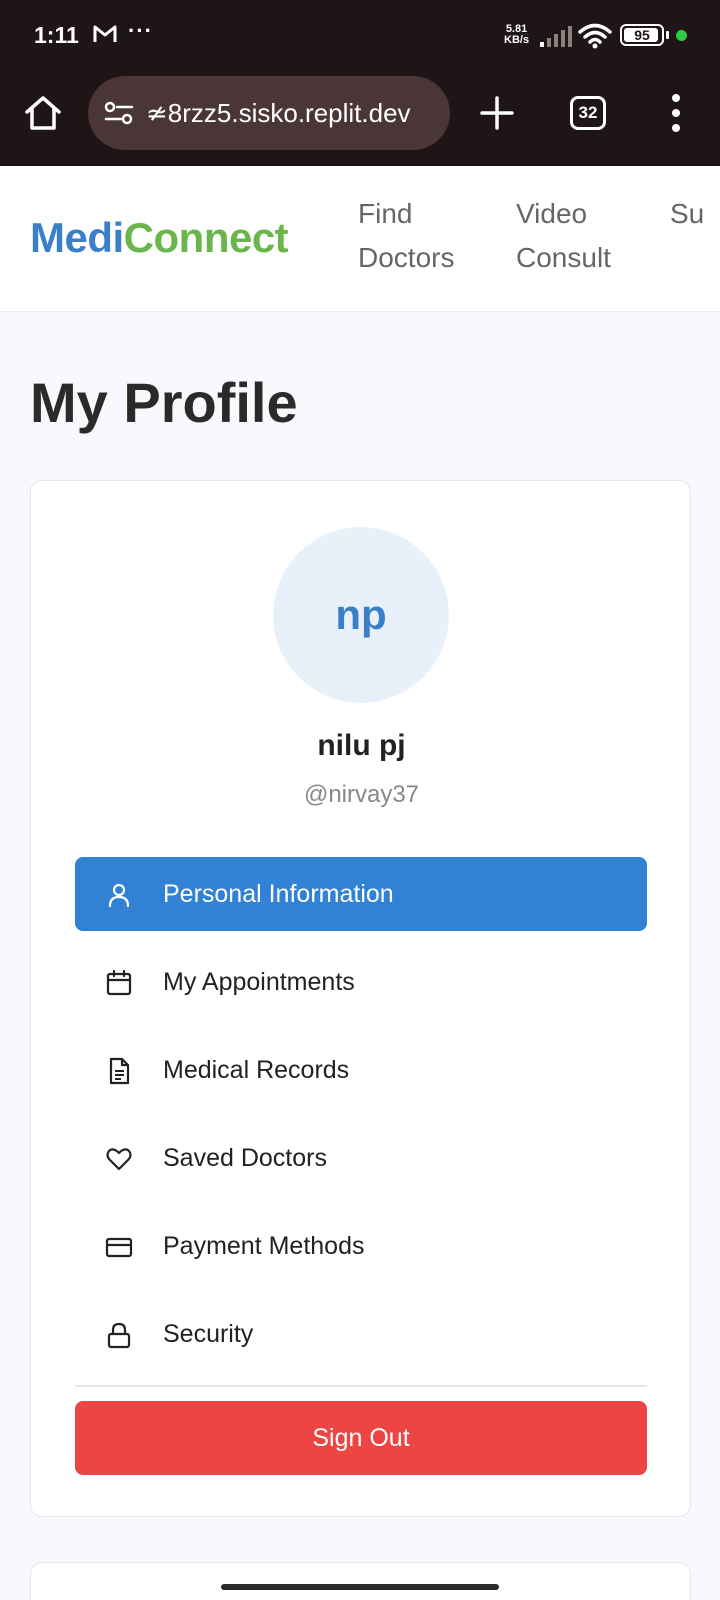 This screenshot has width=720, height=1600. I want to click on calendar-icon, so click(119, 982).